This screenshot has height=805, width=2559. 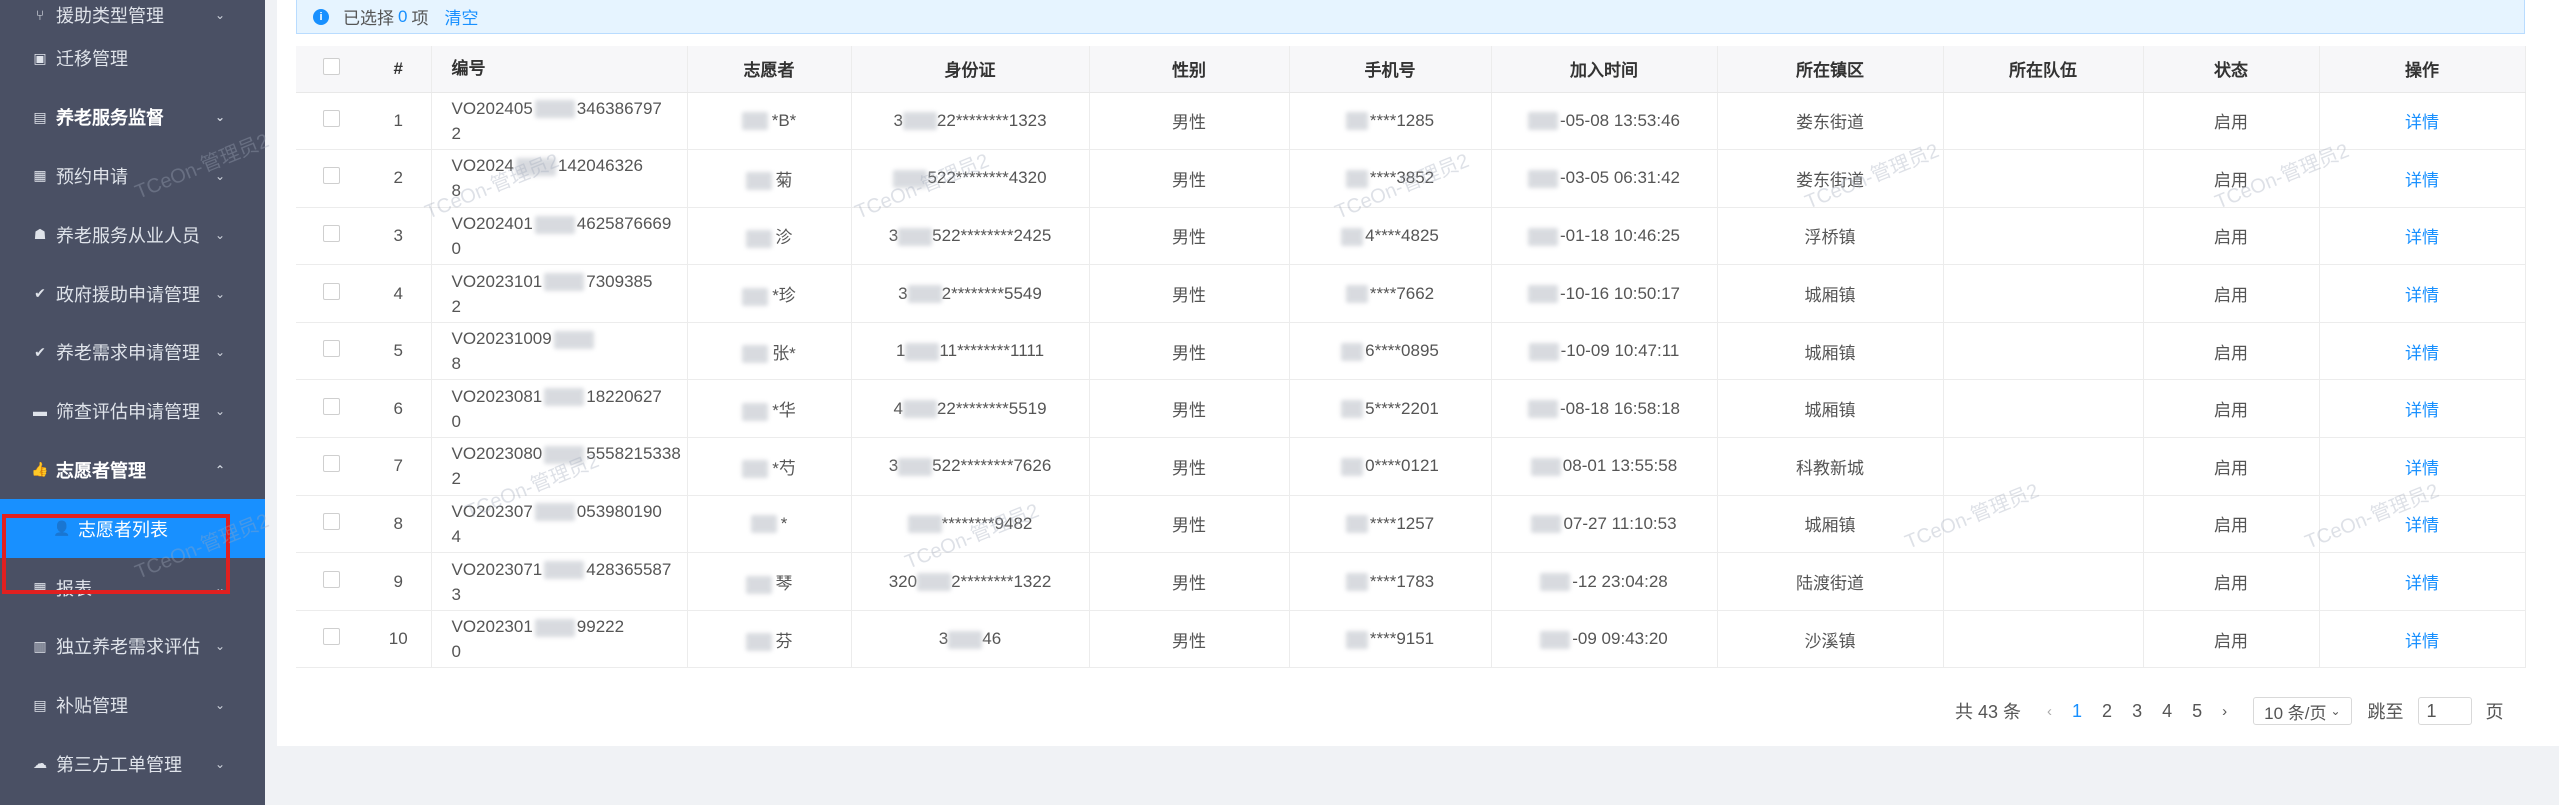 I want to click on select-all-checkbox, so click(x=331, y=66).